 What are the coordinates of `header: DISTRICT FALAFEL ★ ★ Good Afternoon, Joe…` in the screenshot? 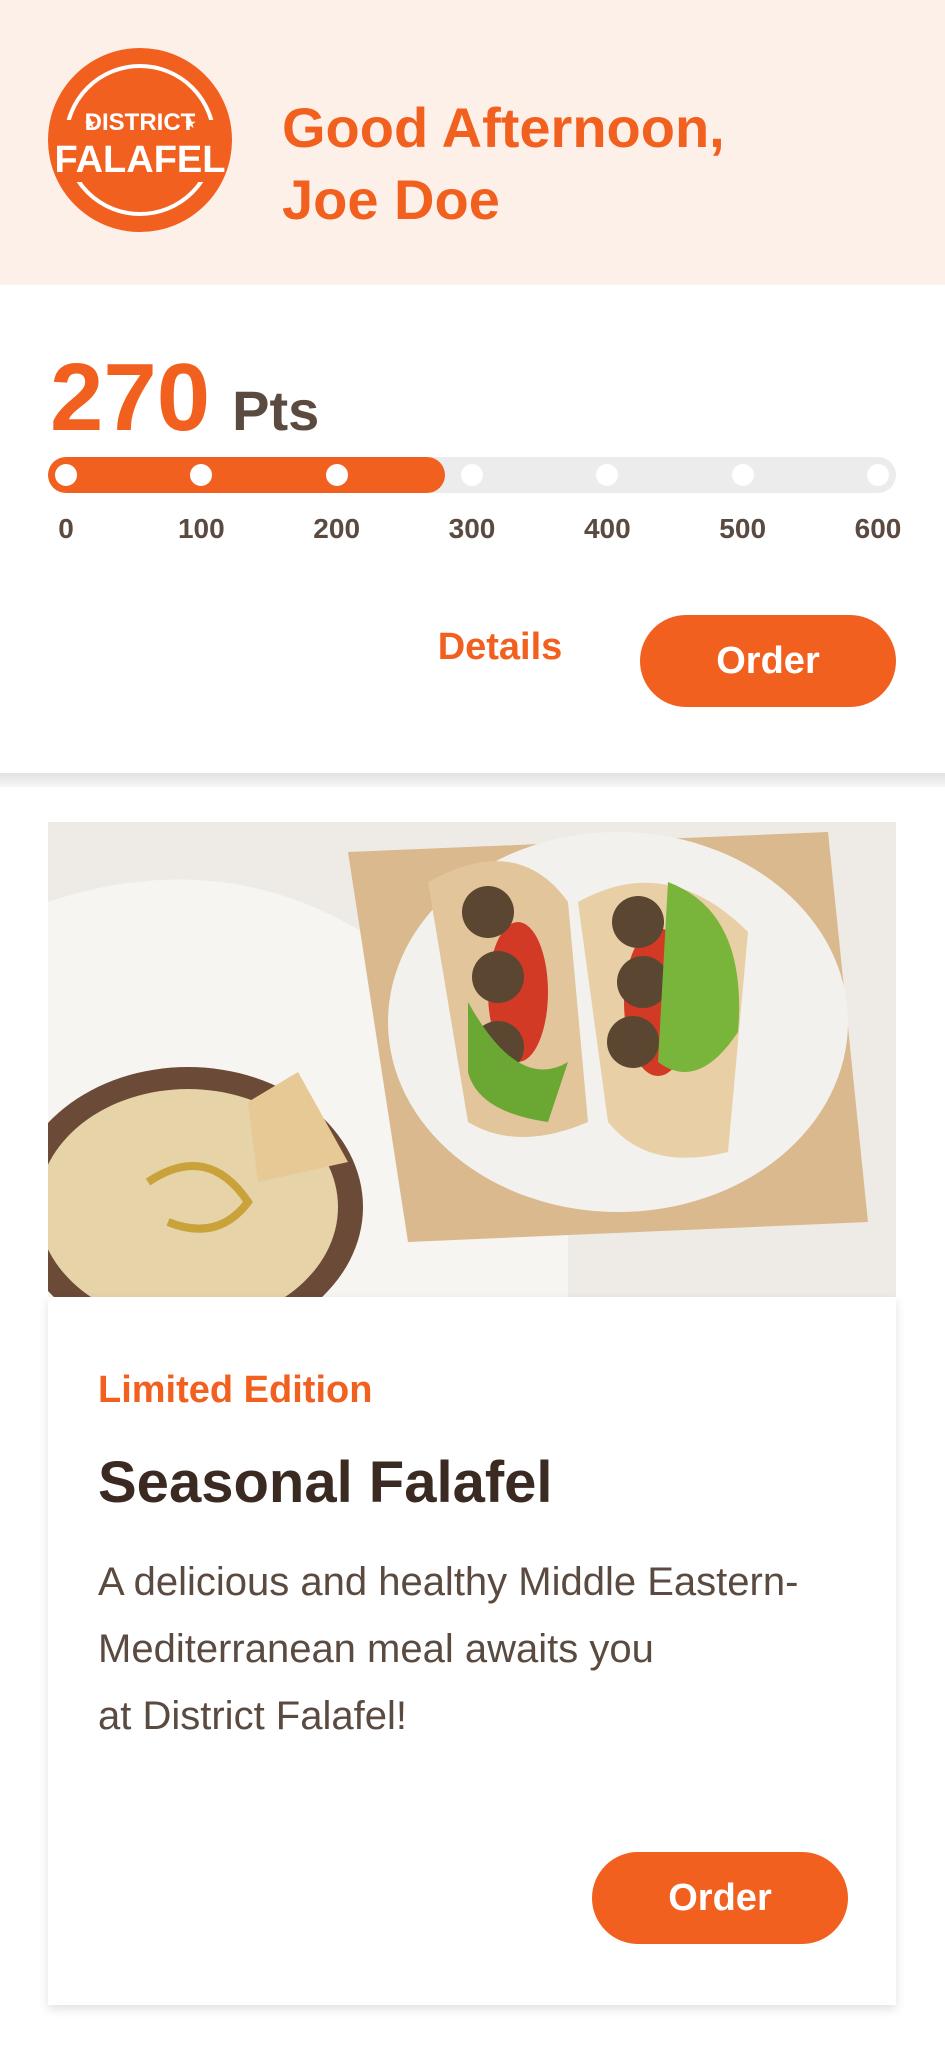 It's located at (472, 142).